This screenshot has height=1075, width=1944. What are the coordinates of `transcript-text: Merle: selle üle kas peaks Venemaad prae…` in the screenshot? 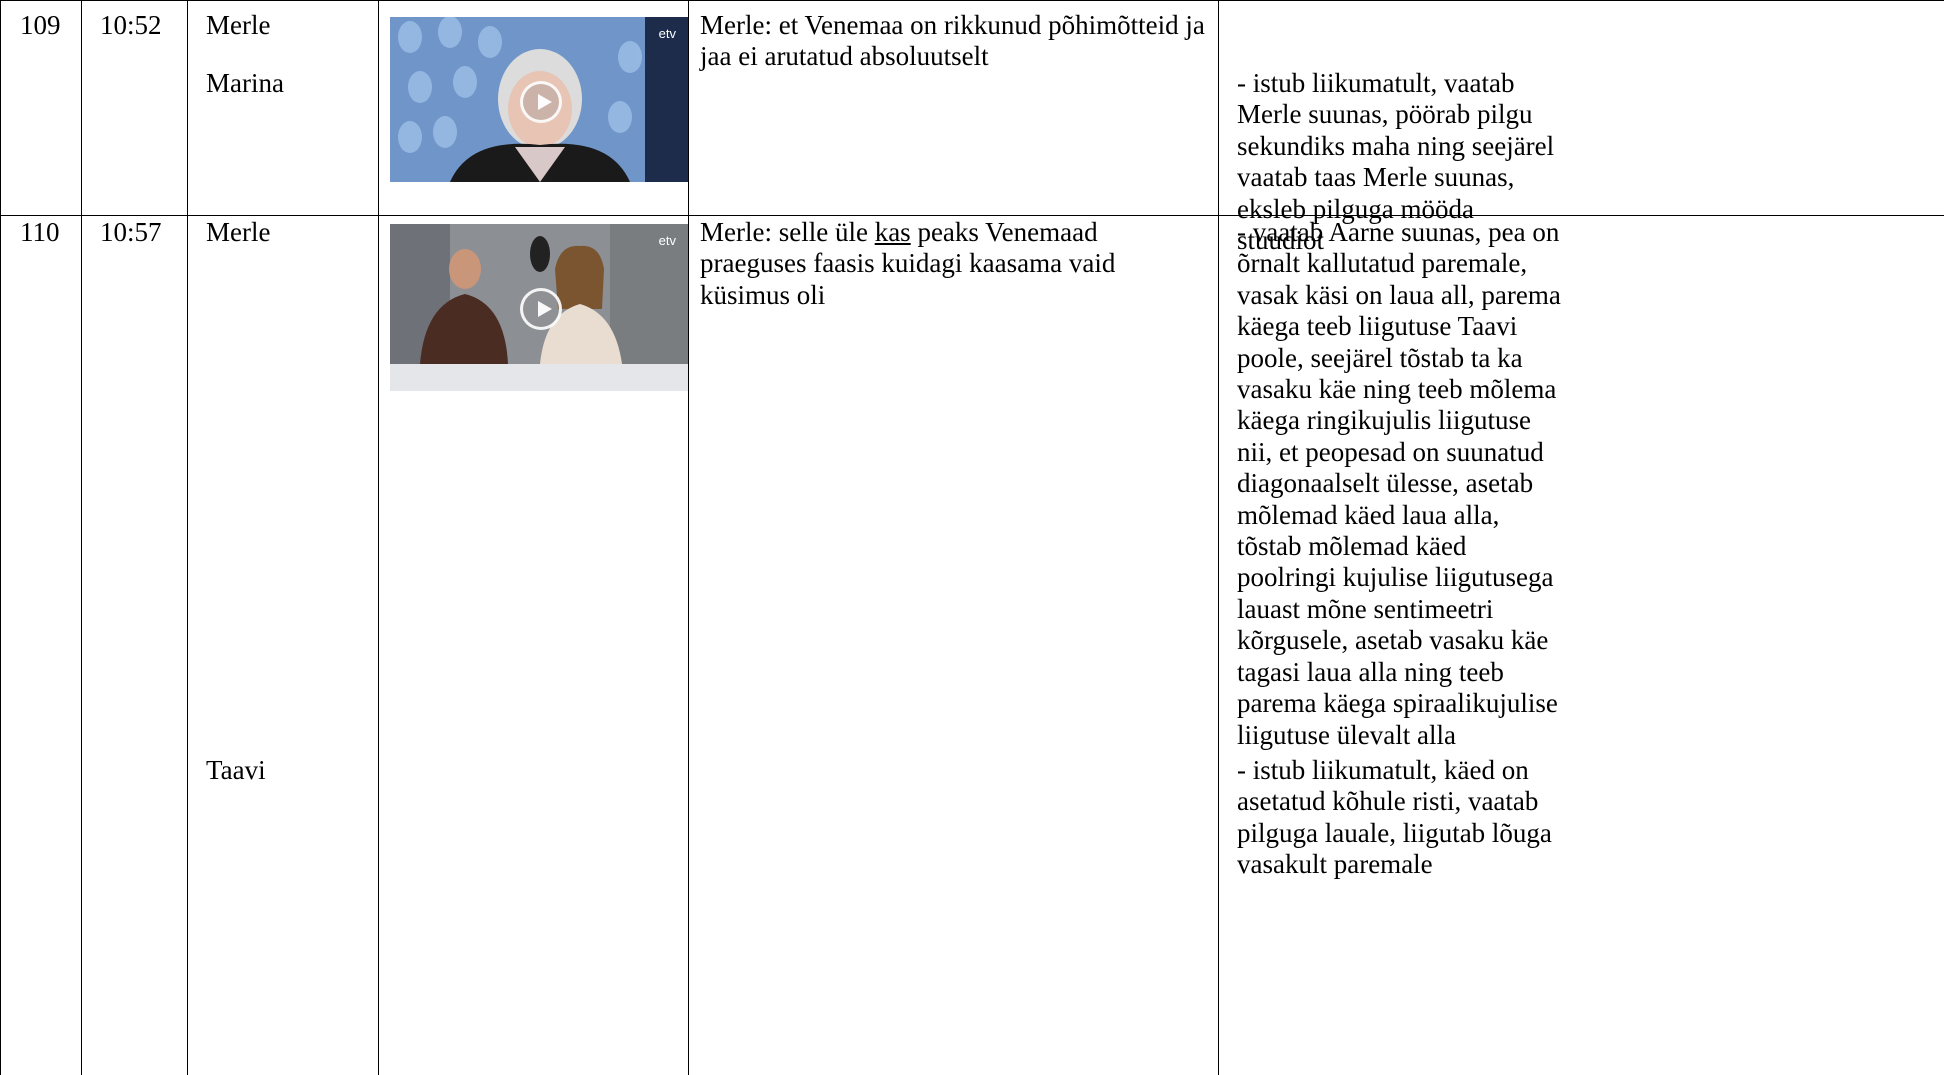 It's located at (952, 264).